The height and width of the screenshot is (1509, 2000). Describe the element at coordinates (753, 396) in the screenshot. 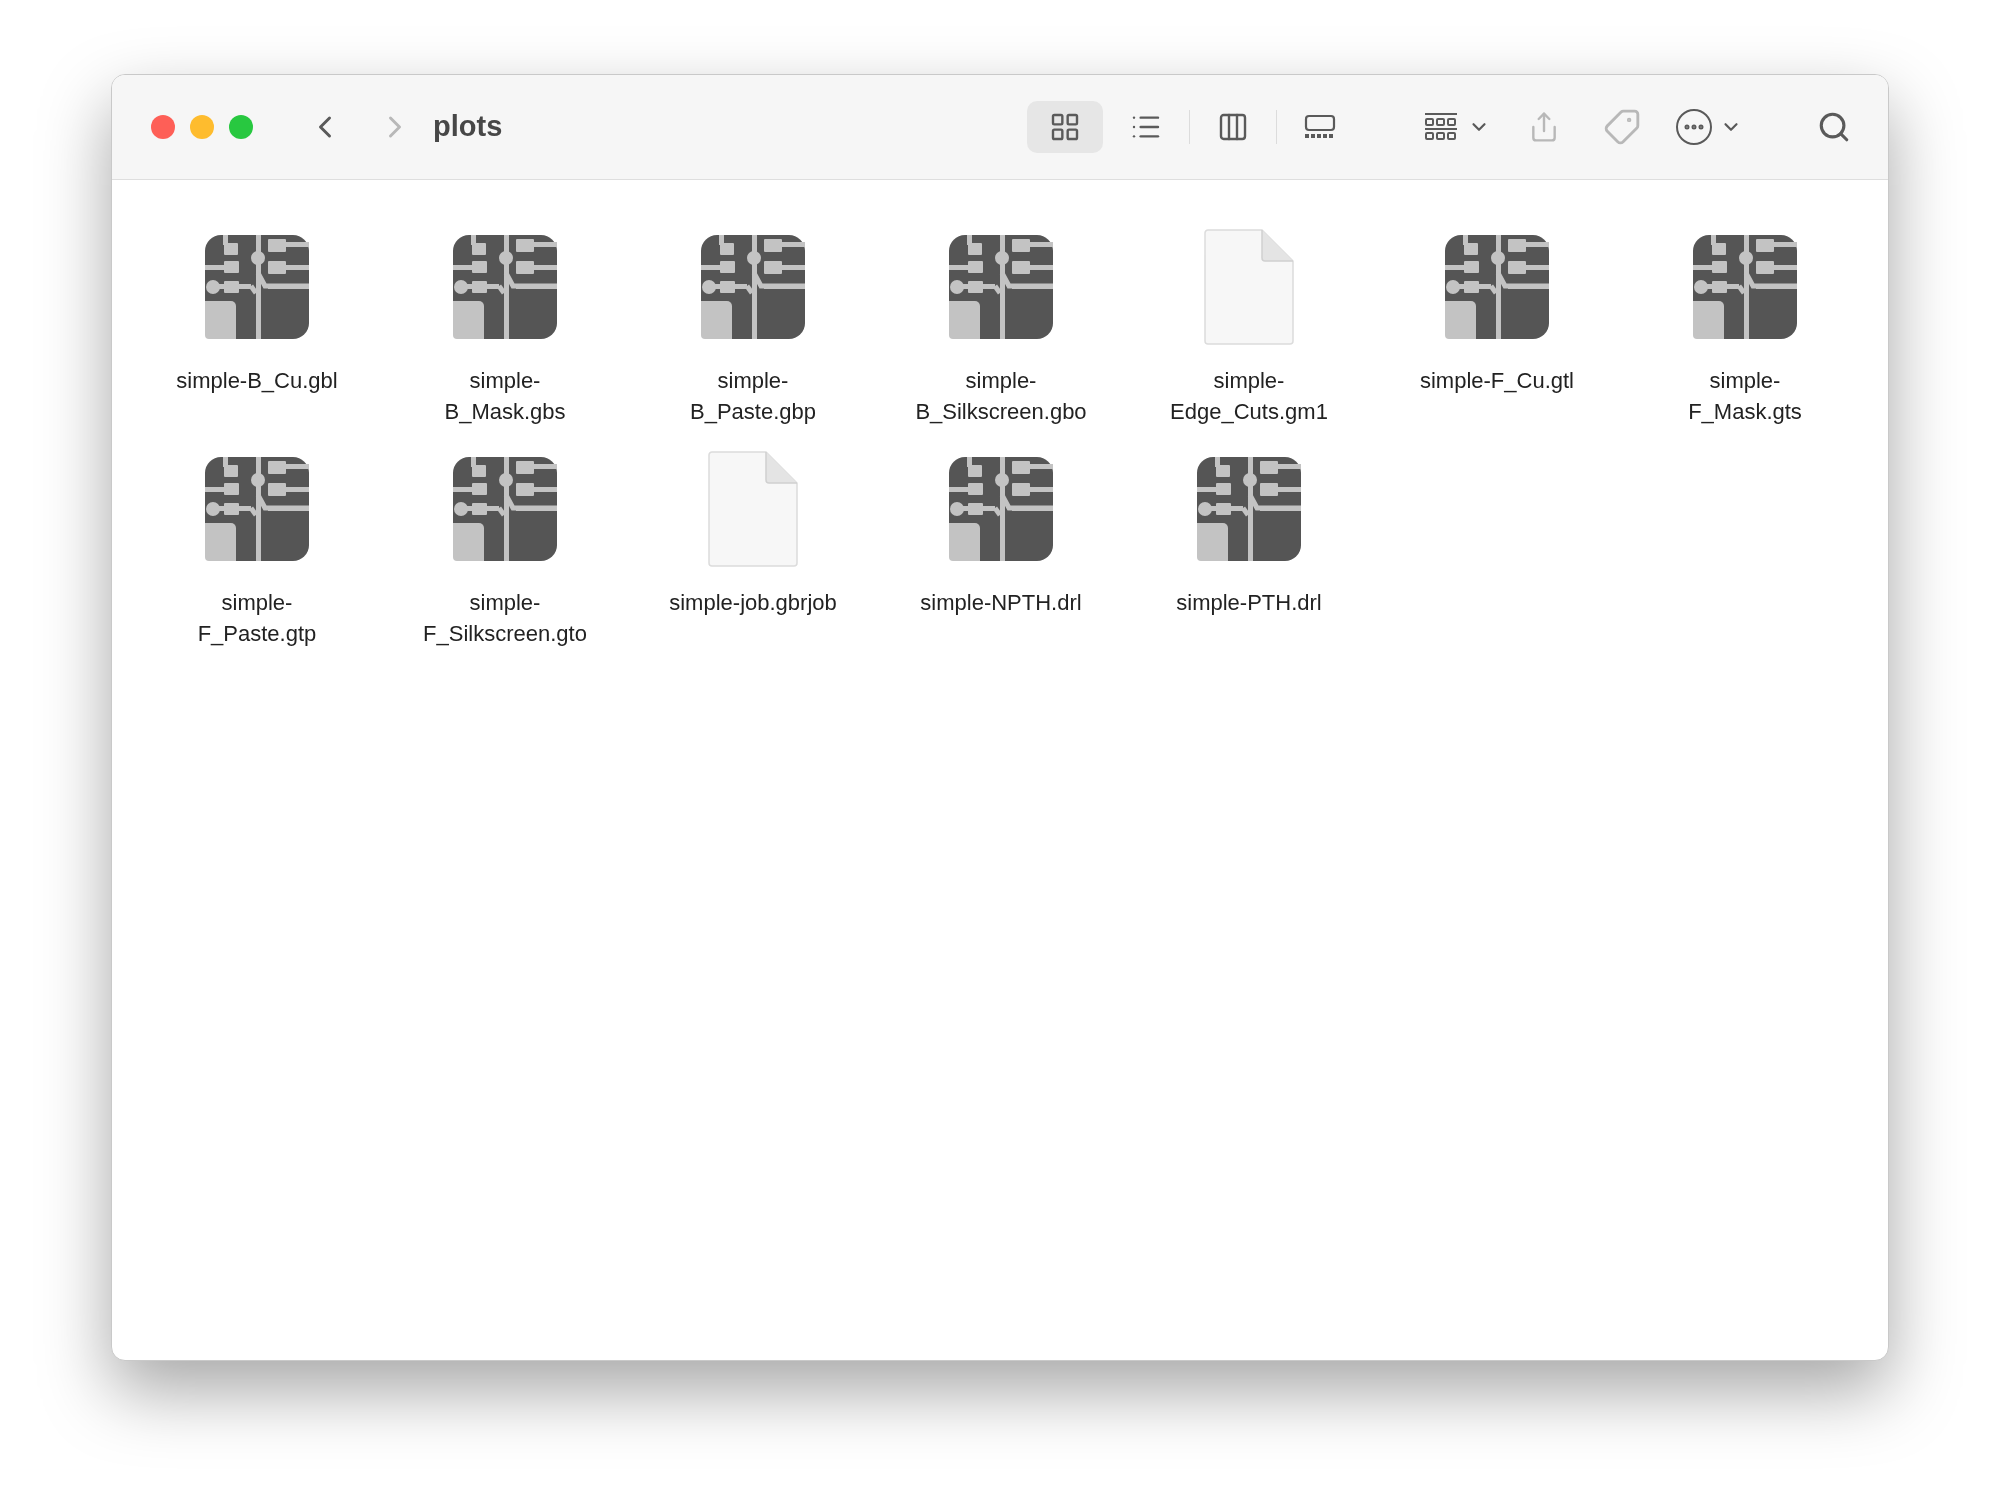

I see `file-name: simple- B_Paste.gbp` at that location.